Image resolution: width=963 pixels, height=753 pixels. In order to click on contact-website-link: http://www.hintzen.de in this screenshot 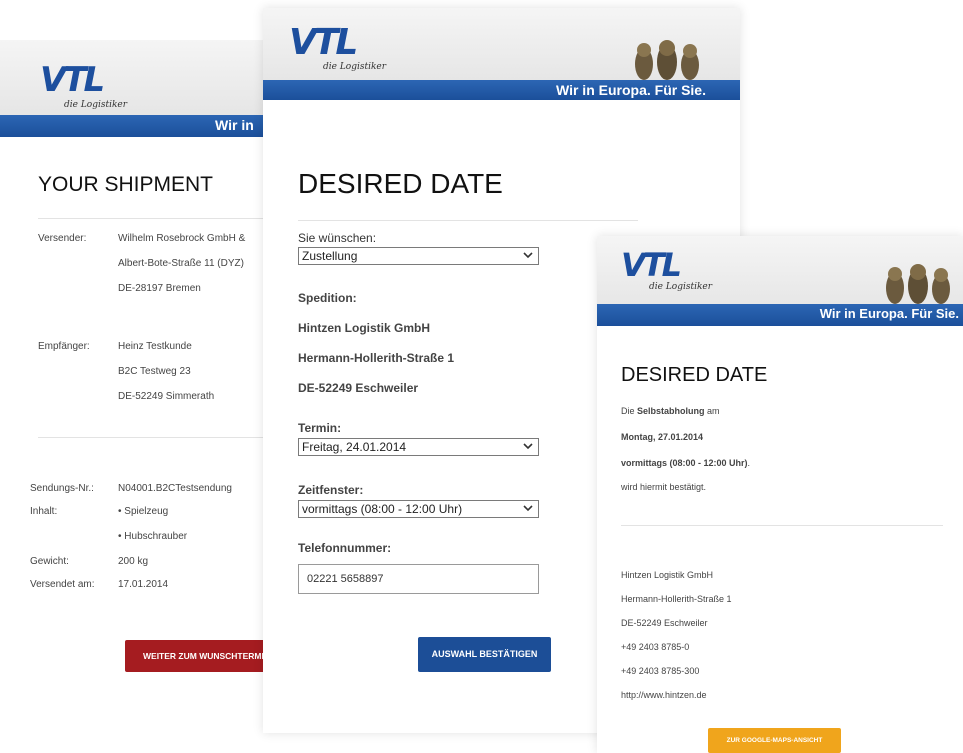, I will do `click(664, 695)`.